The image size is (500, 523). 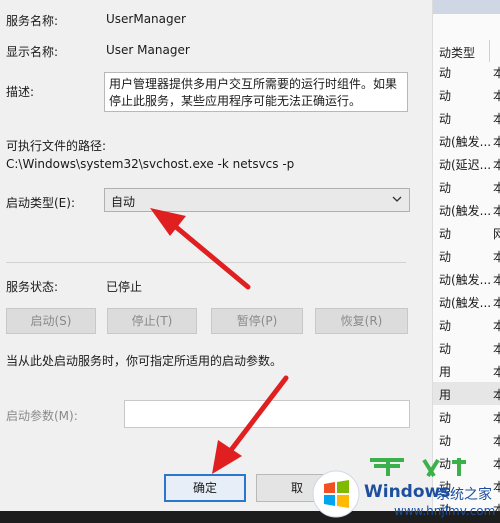 I want to click on divider, so click(x=206, y=262).